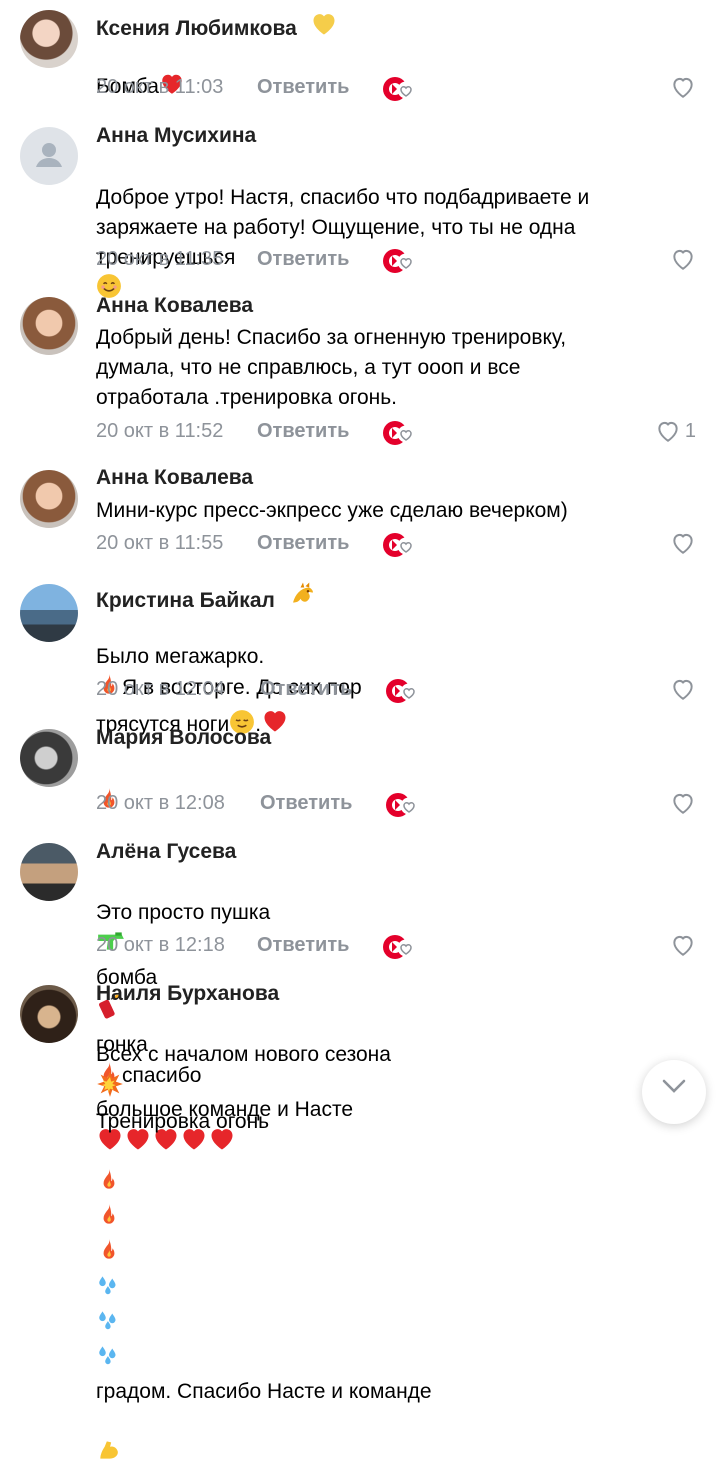 The height and width of the screenshot is (1472, 720). I want to click on comment-author: Кристина Байкал, so click(207, 598).